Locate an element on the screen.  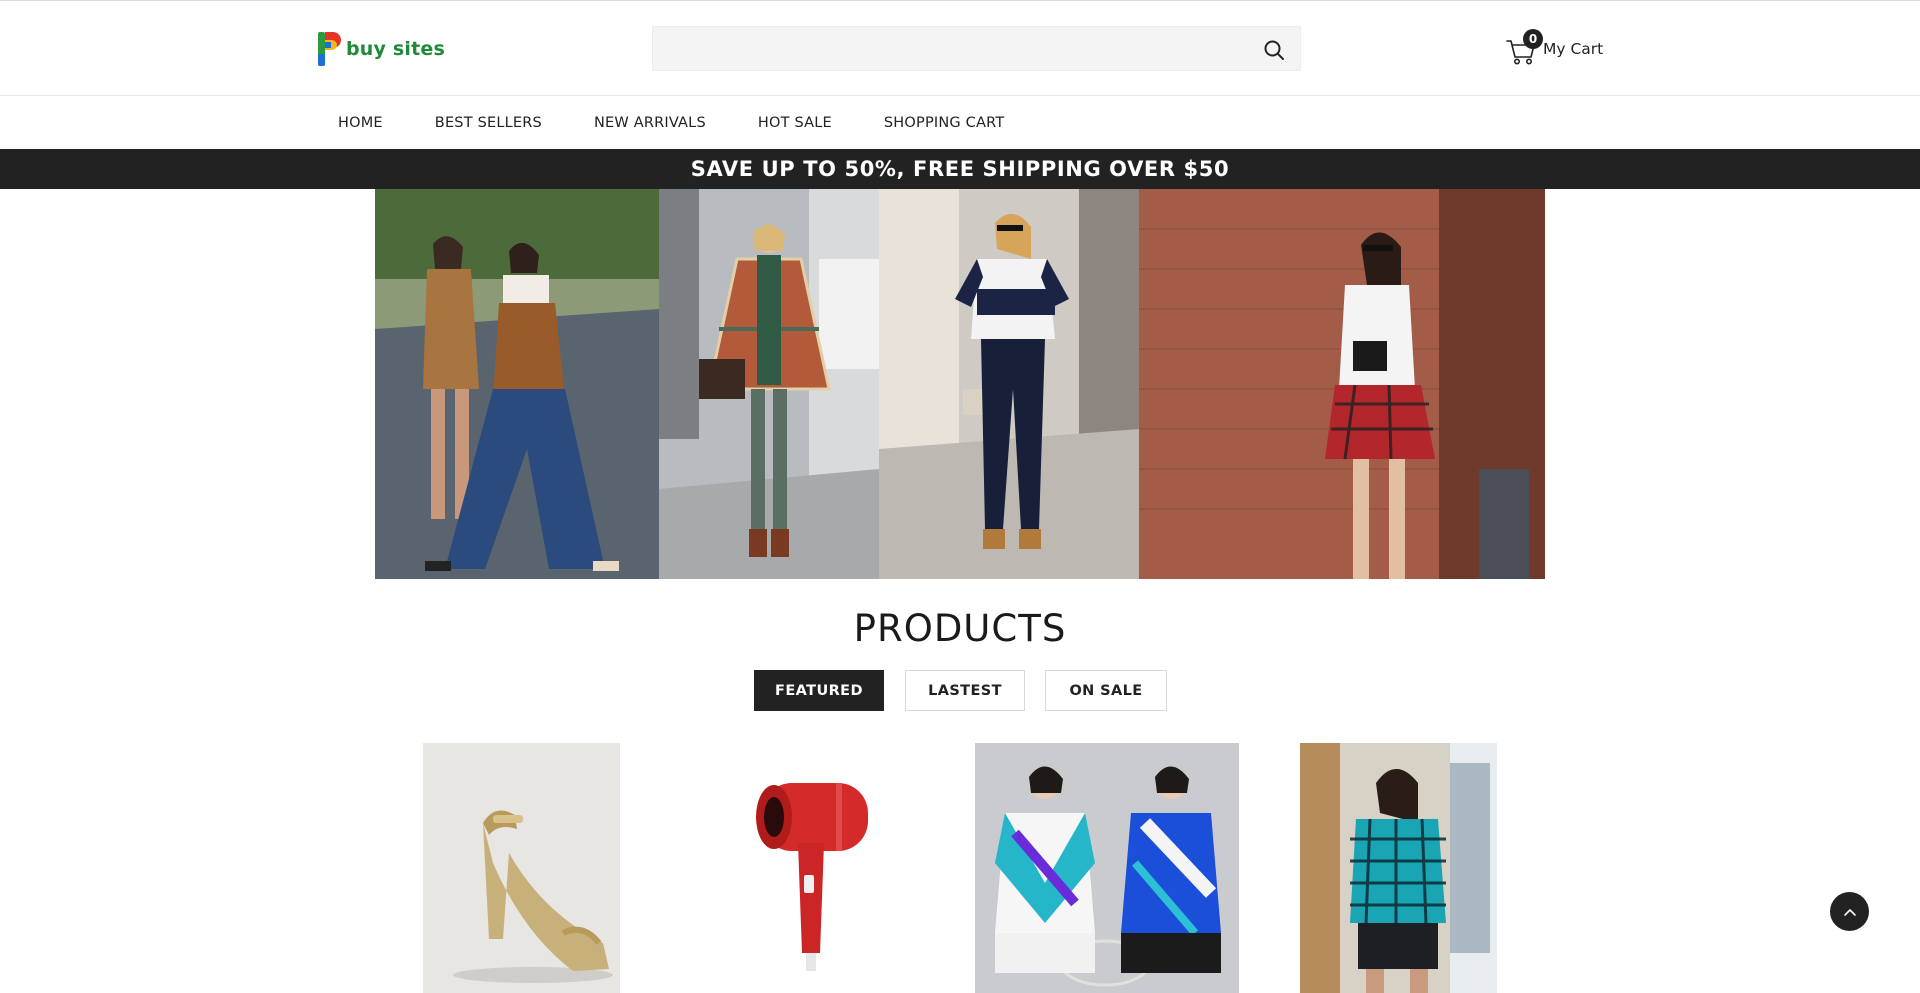
search-input is located at coordinates (976, 48).